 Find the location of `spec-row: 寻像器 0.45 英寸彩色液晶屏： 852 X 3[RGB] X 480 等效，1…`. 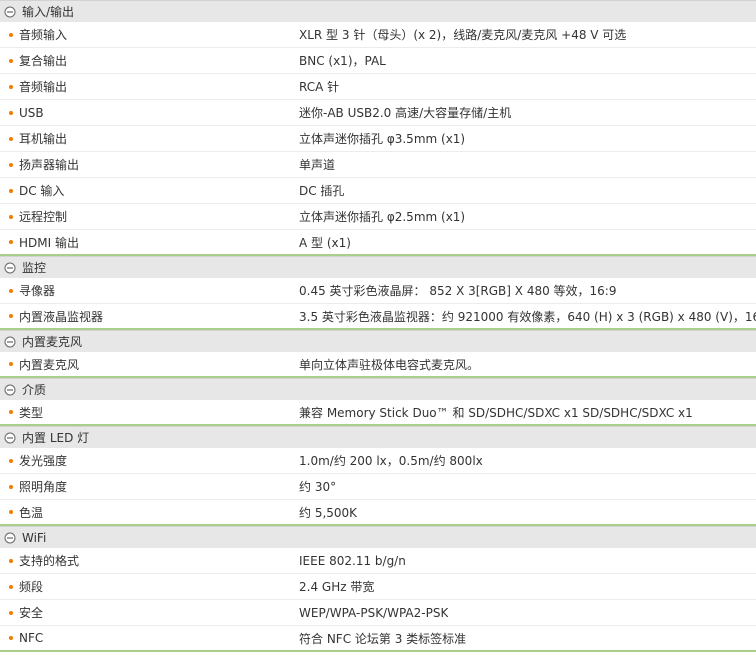

spec-row: 寻像器 0.45 英寸彩色液晶屏： 852 X 3[RGB] X 480 等效，1… is located at coordinates (378, 291).